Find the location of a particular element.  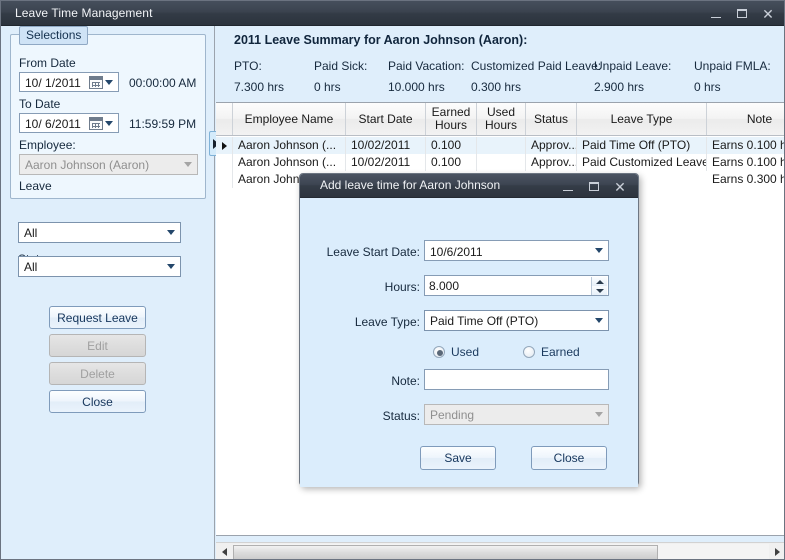

window-title: Leave Time Management is located at coordinates (84, 13).